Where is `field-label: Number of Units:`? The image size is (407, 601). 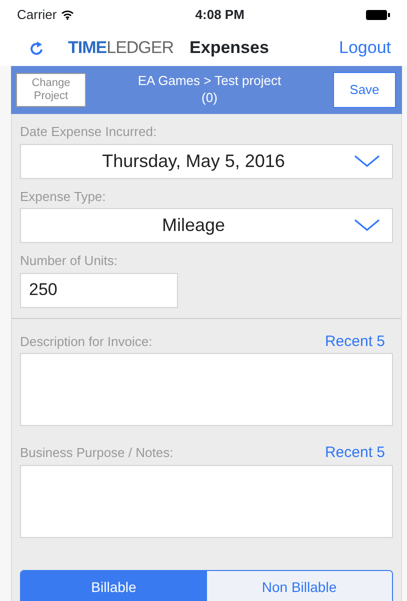
field-label: Number of Units: is located at coordinates (69, 261).